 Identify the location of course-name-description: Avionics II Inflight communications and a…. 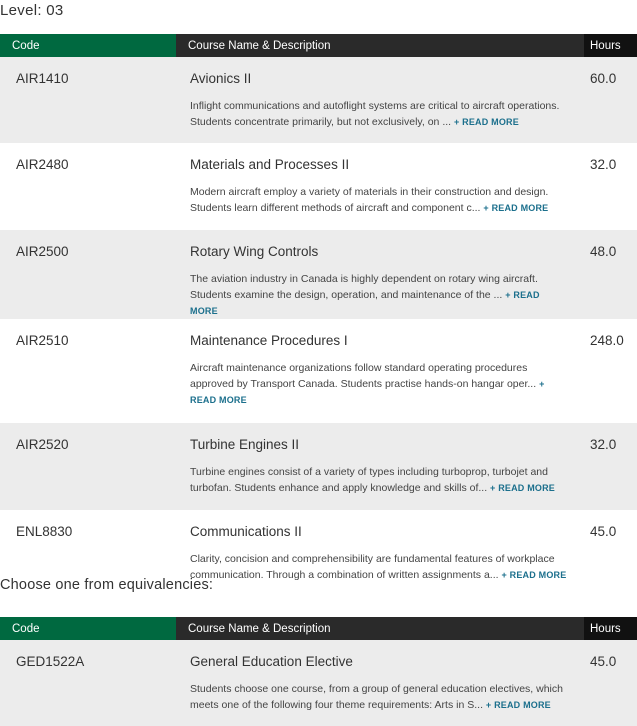
(380, 100).